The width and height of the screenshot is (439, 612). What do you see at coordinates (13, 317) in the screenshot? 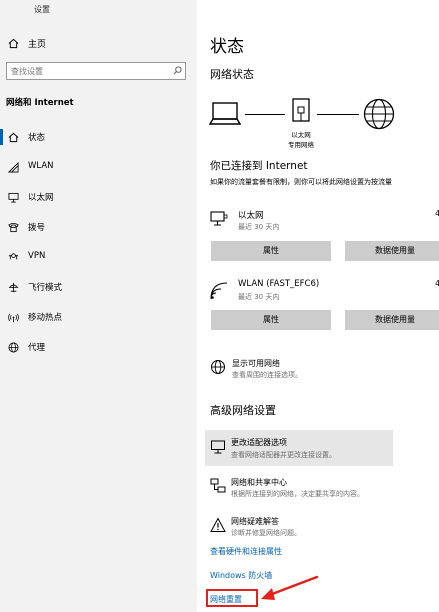
I see `hotspot-icon` at bounding box center [13, 317].